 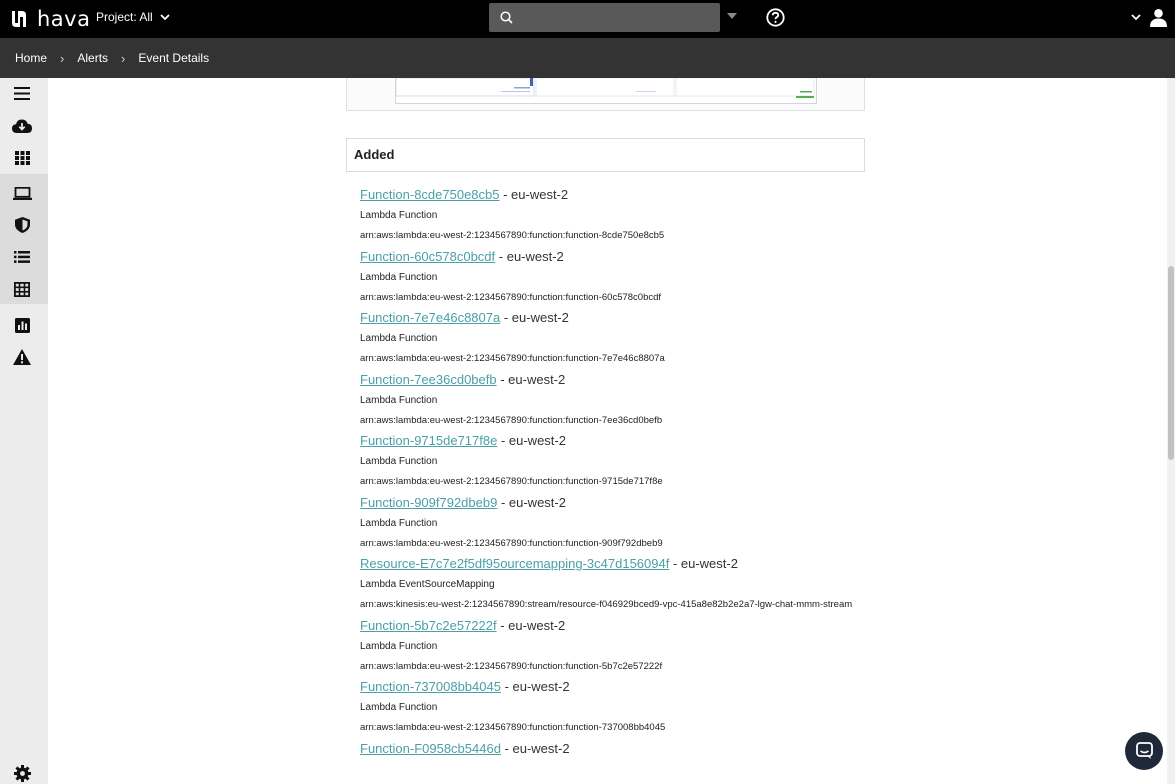 I want to click on diagram-preview-frame, so click(x=606, y=90).